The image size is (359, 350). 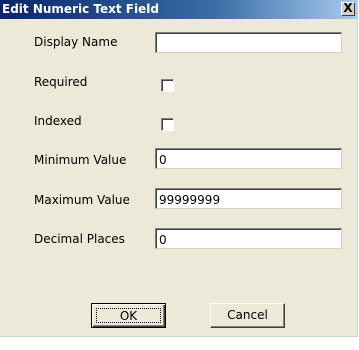 I want to click on required-checkbox, so click(x=167, y=85).